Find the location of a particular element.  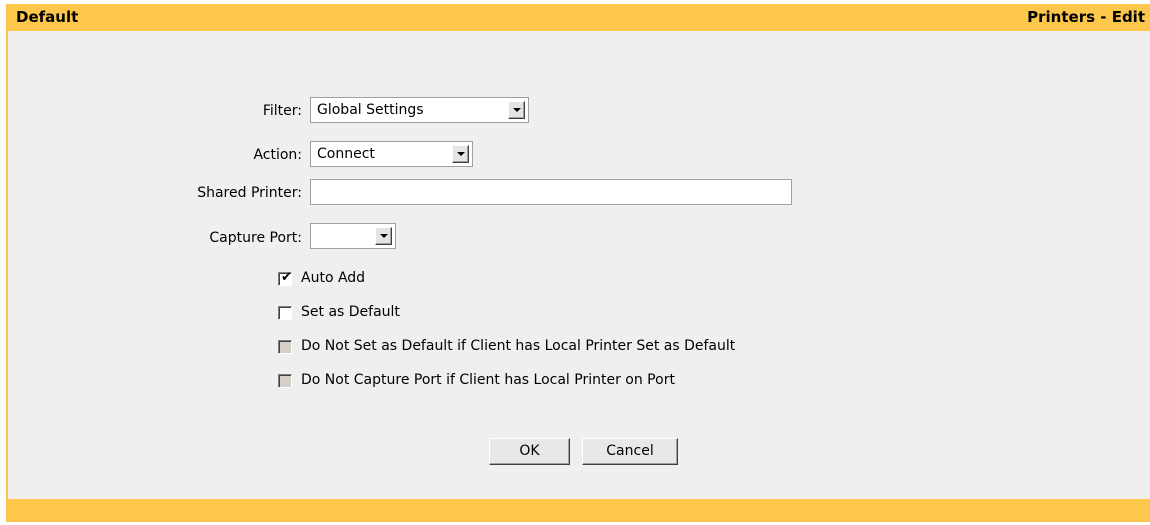

set-as-default-label: Set as Default is located at coordinates (350, 312).